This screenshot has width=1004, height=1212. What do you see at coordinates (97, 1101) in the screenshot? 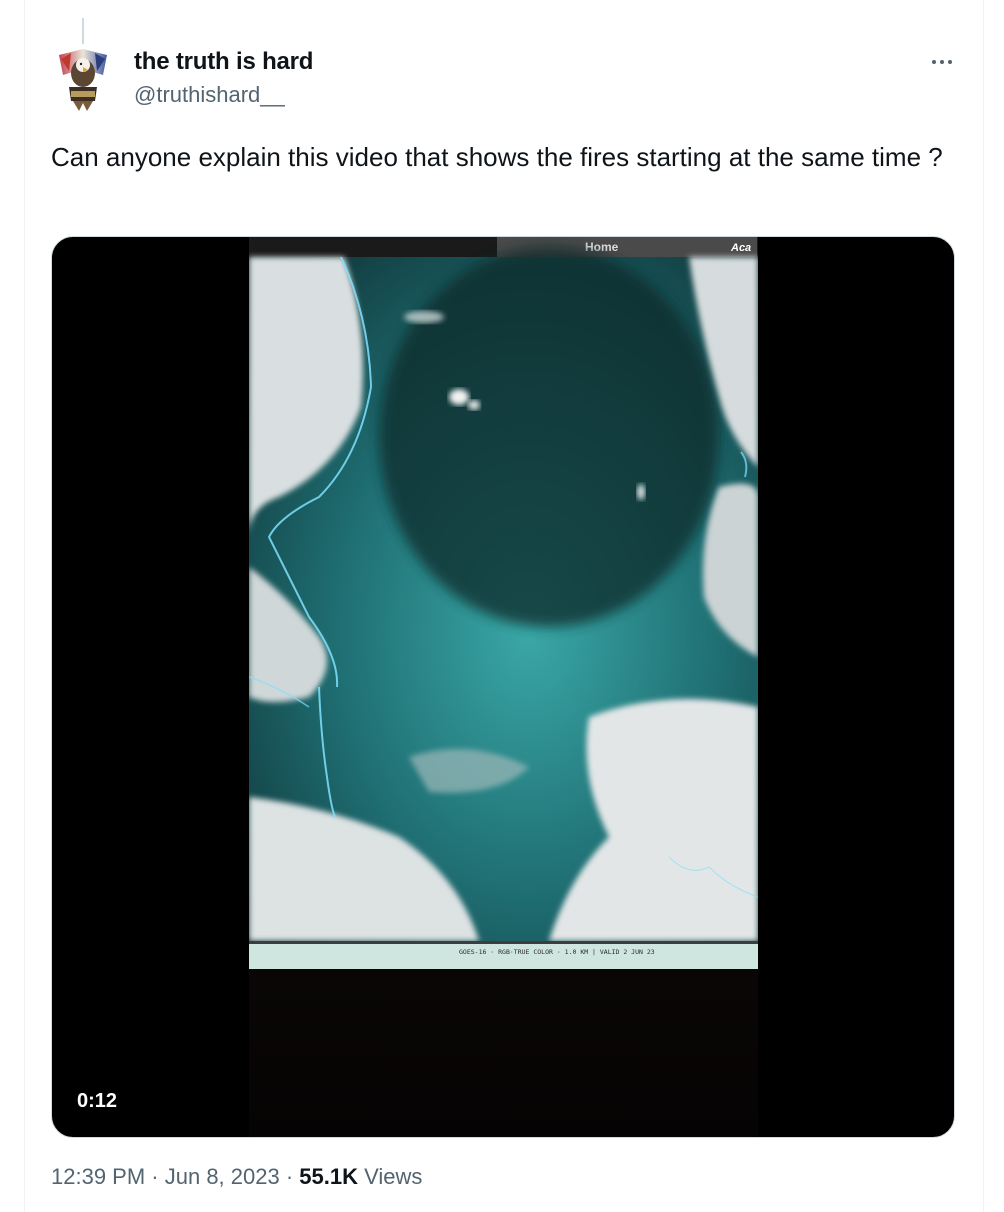
I see `video-duration-badge: 0:12` at bounding box center [97, 1101].